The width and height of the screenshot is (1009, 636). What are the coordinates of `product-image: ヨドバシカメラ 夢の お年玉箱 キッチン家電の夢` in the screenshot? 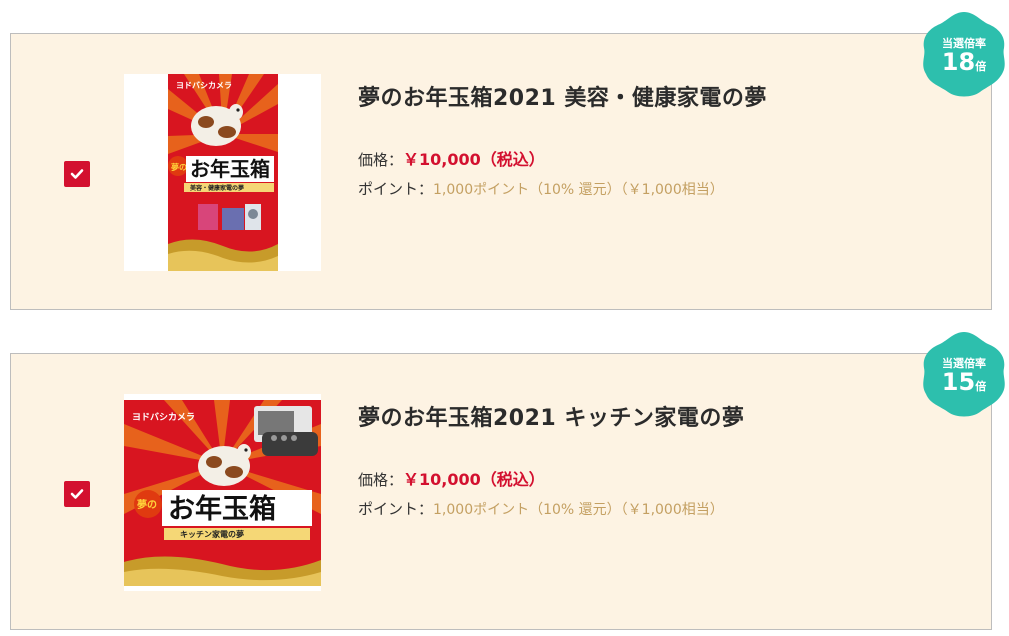 It's located at (222, 492).